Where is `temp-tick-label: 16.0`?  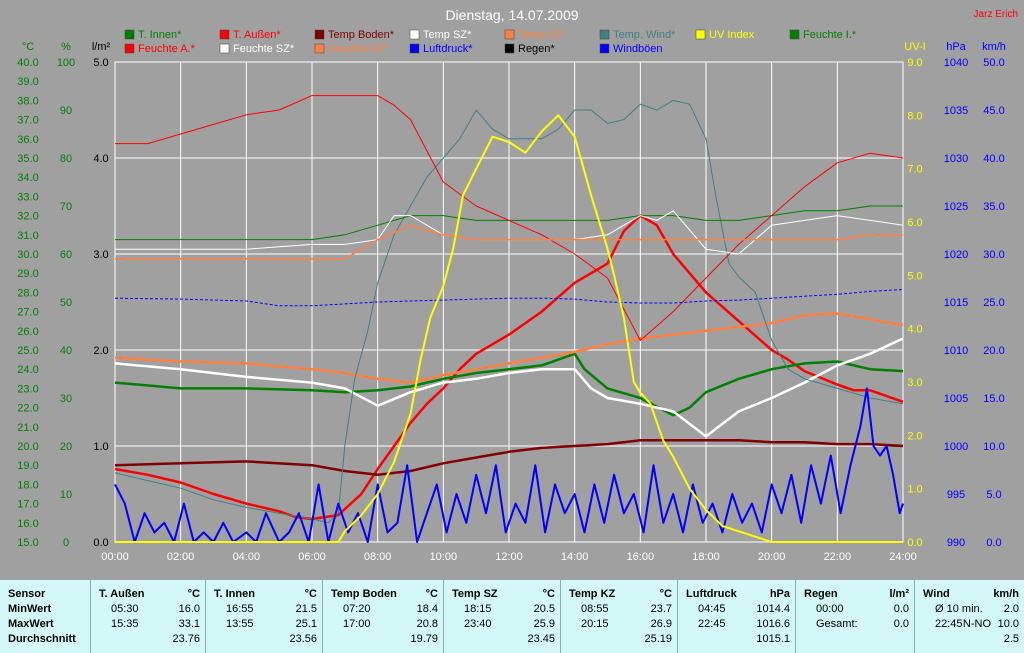
temp-tick-label: 16.0 is located at coordinates (27, 524).